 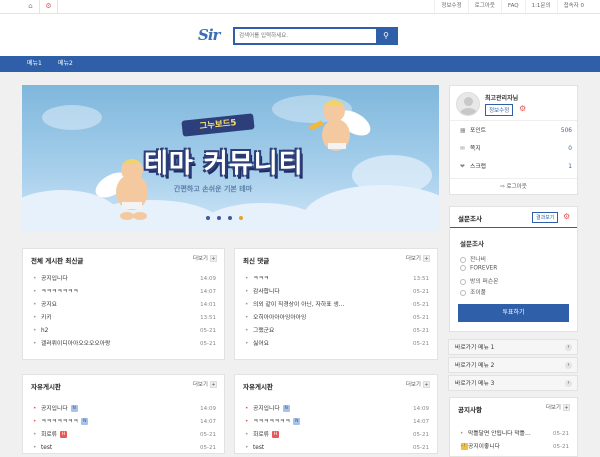 I want to click on logout-label: 로그아웃, so click(x=516, y=187).